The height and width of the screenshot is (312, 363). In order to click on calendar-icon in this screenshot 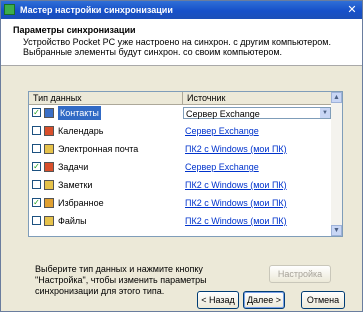, I will do `click(49, 131)`.